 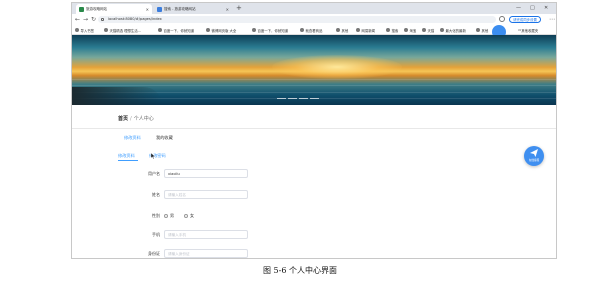 I want to click on tab-title: 搜索 - 旅游攻略网站, so click(x=180, y=8).